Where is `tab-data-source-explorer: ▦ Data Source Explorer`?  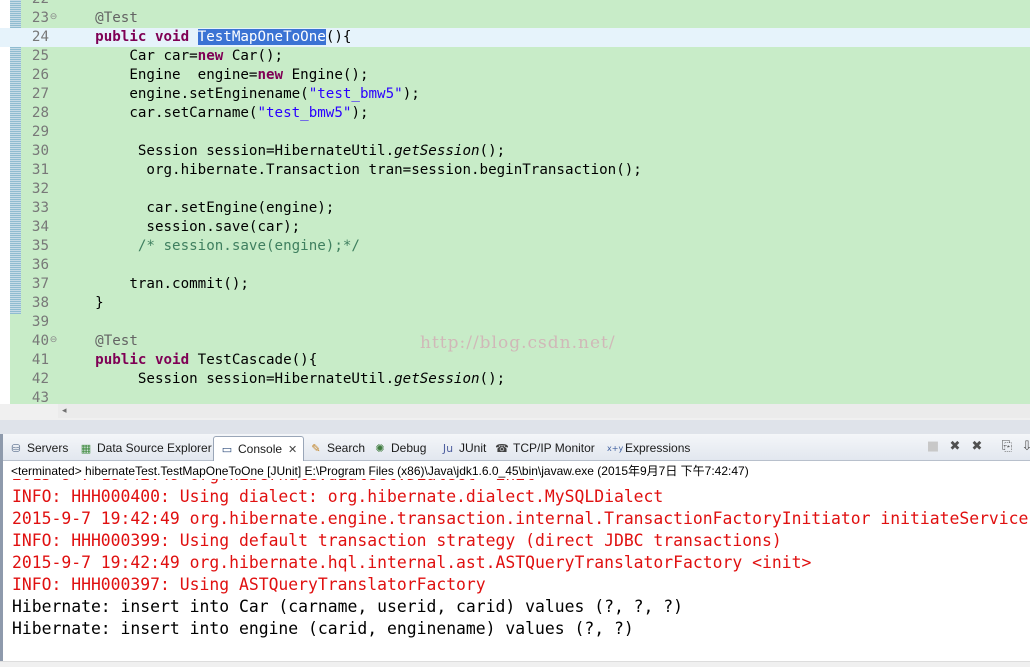
tab-data-source-explorer: ▦ Data Source Explorer is located at coordinates (145, 448).